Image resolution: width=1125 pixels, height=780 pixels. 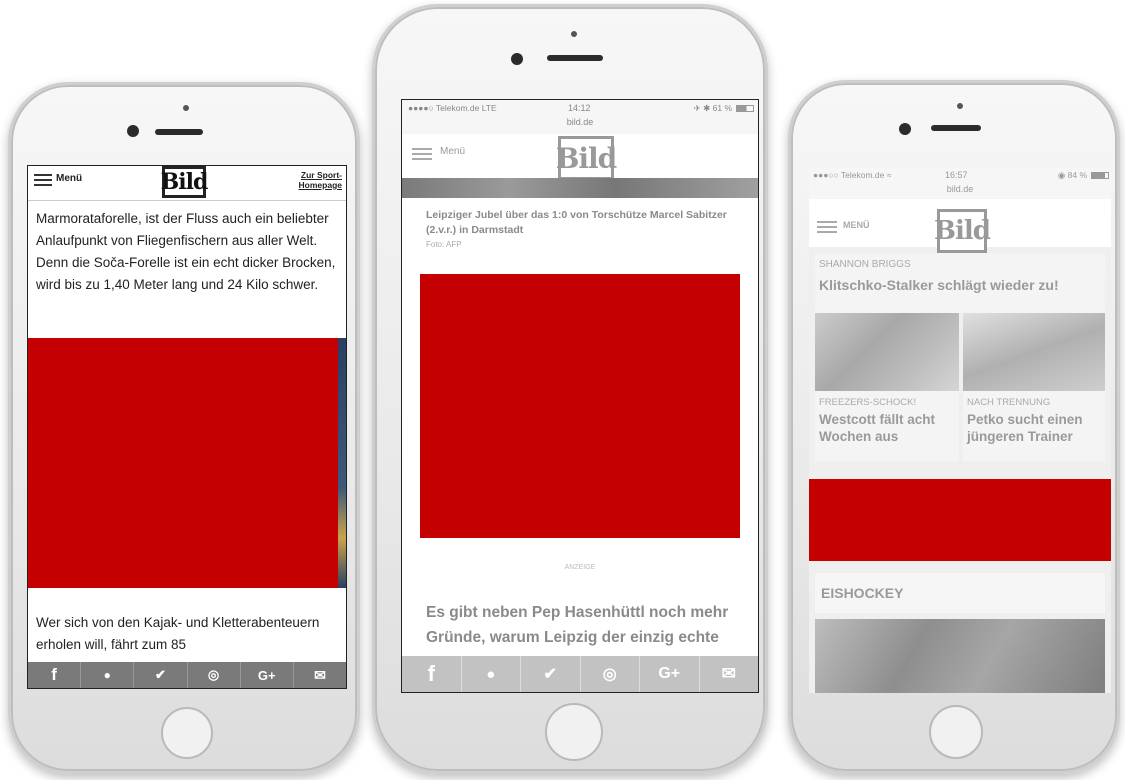 I want to click on battery-text: ✈ ✱ 61 %, so click(x=712, y=108).